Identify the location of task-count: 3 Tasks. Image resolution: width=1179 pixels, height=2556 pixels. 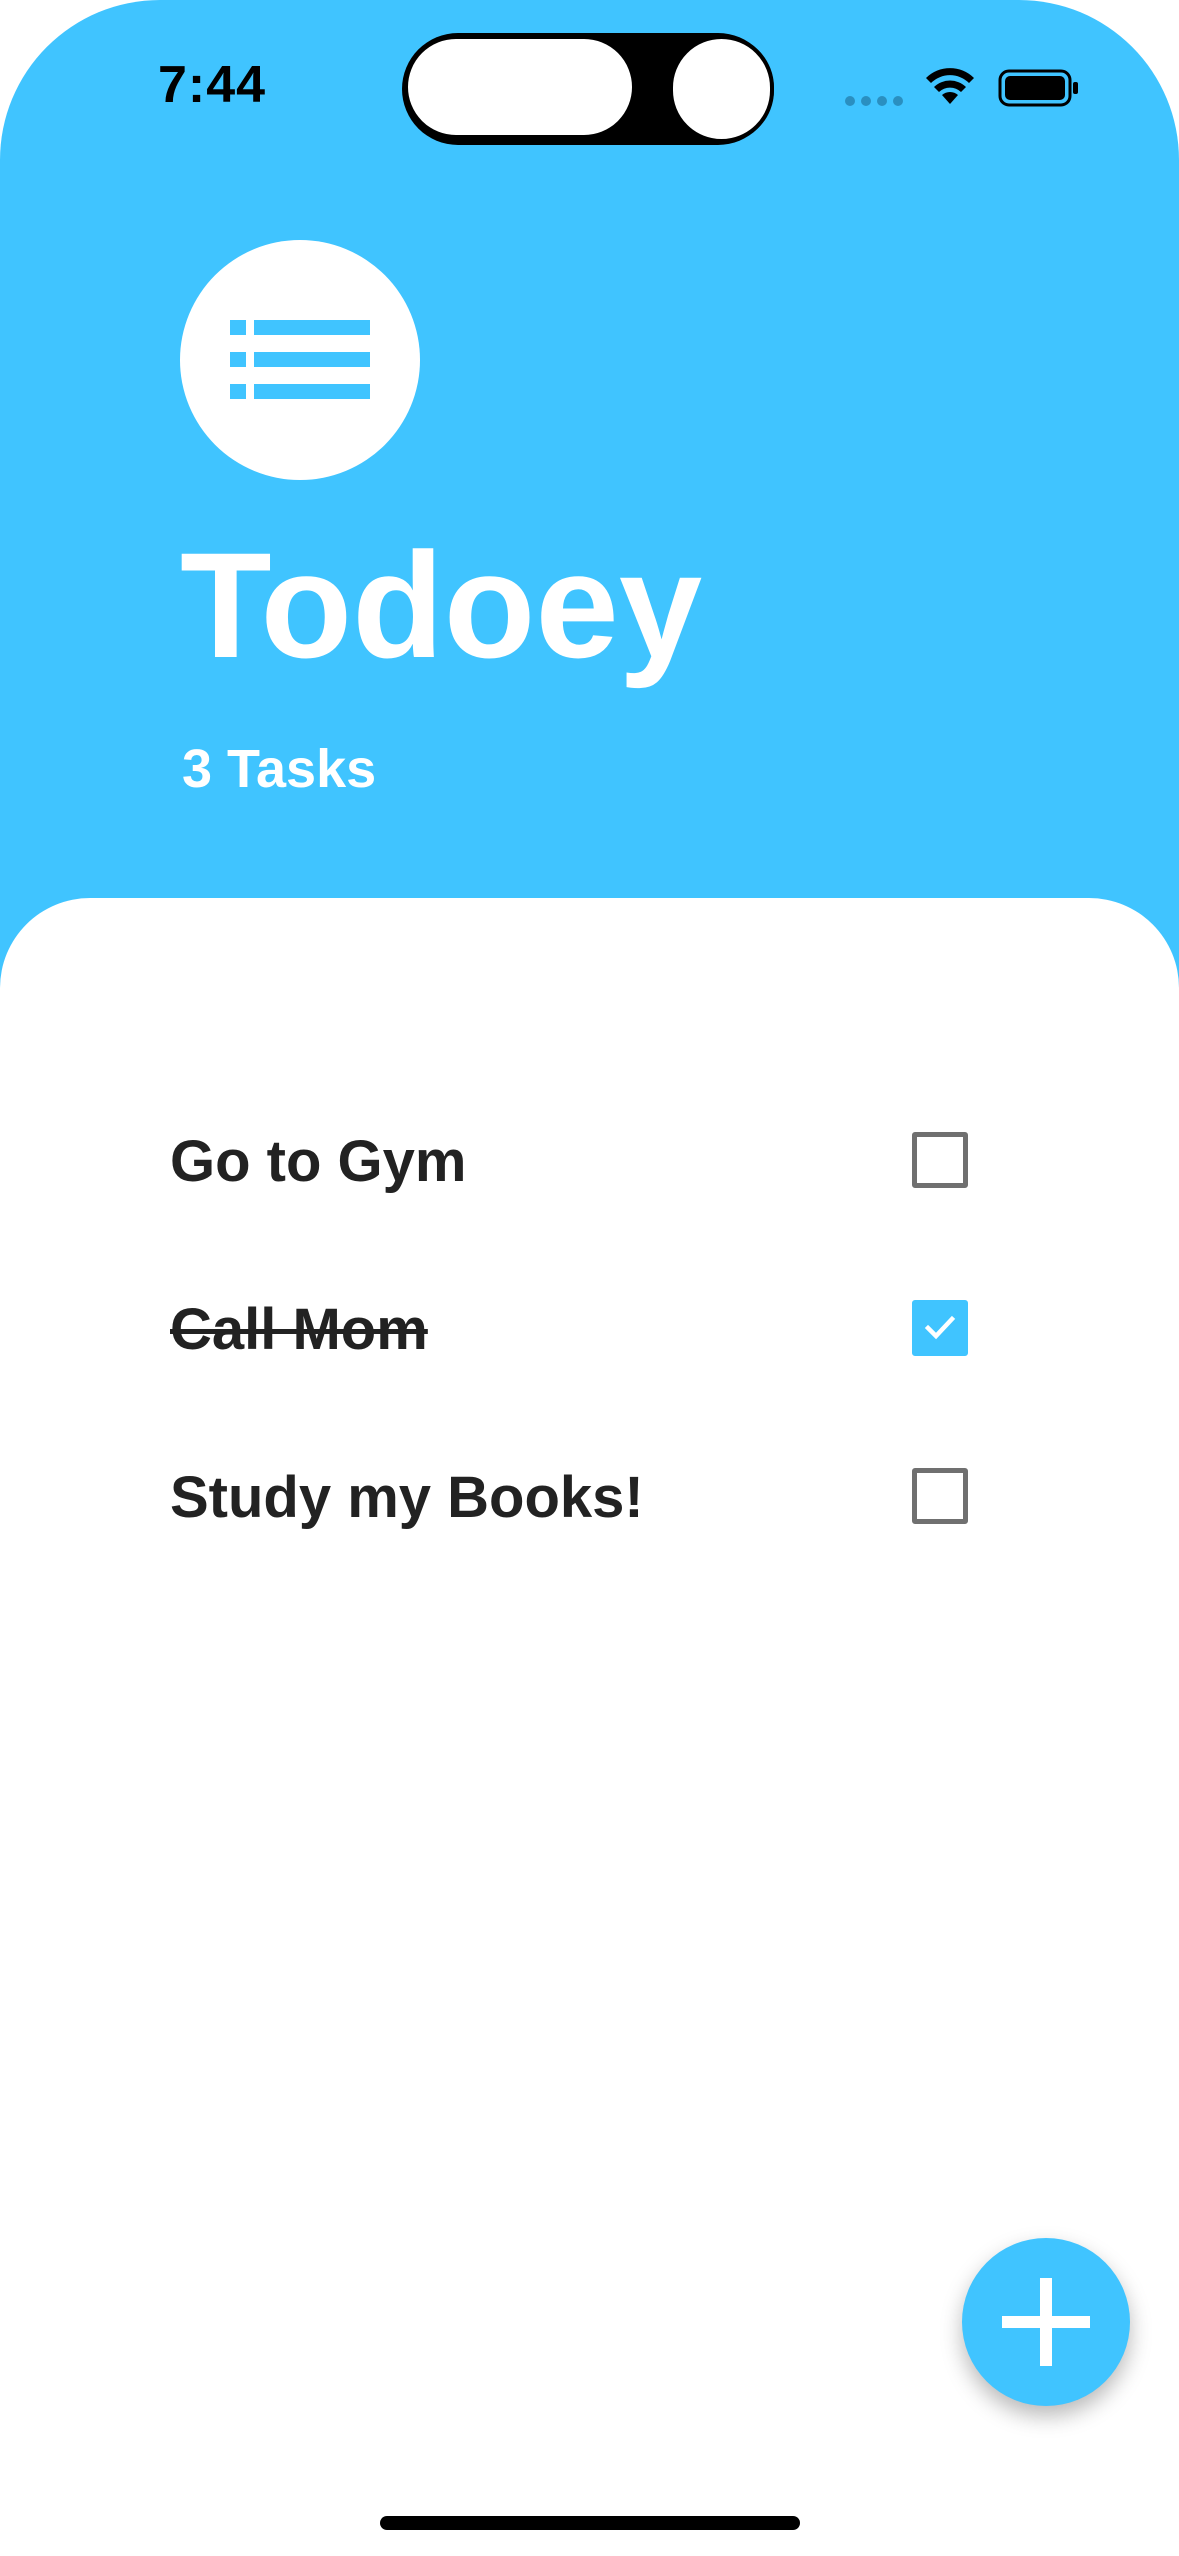
(279, 769).